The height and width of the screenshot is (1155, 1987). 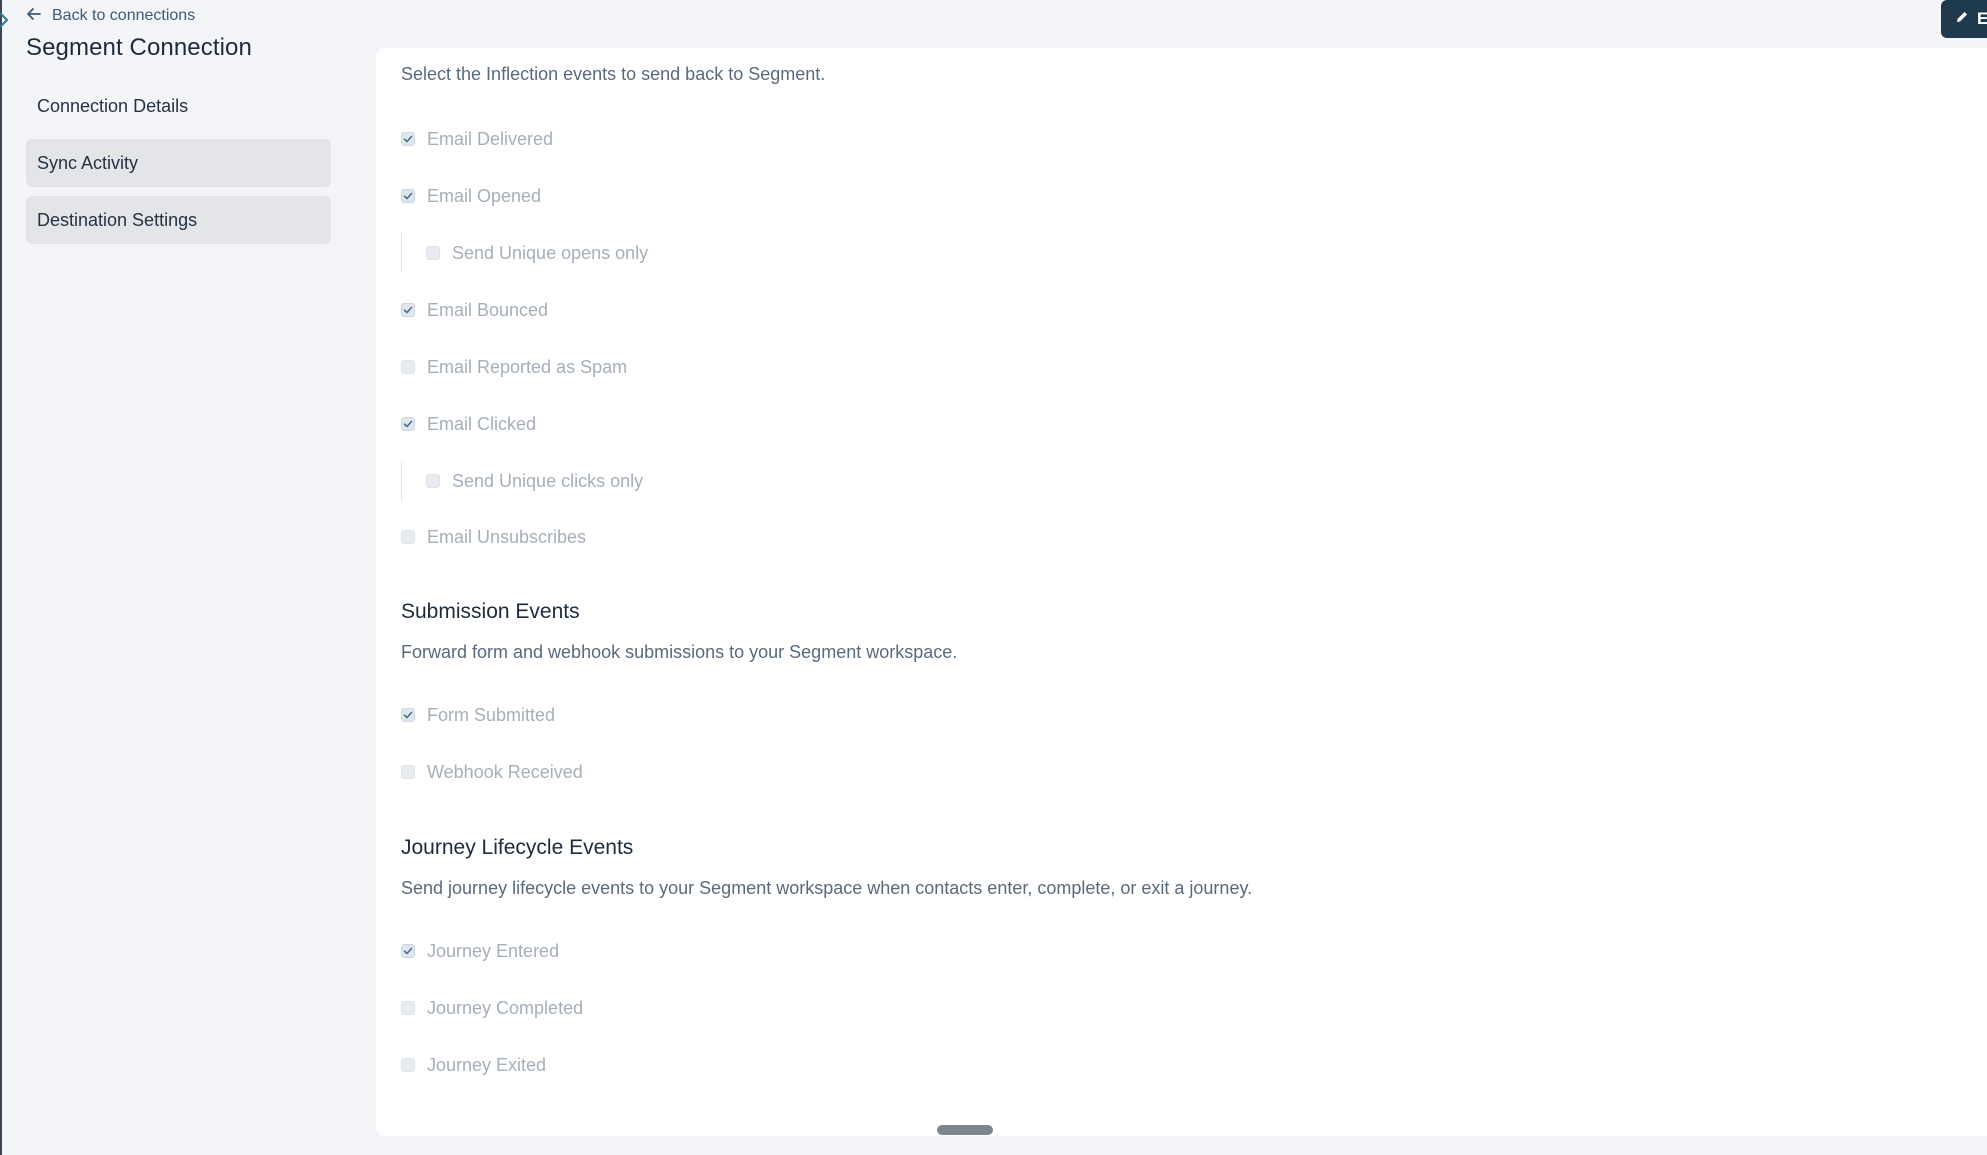 I want to click on page-title: Segment Connection, so click(x=139, y=47).